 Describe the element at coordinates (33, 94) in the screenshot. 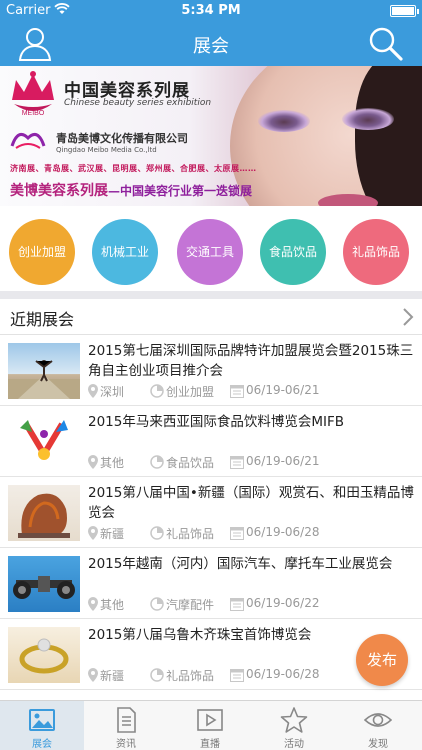

I see `crown-logo-icon: MEIBO` at that location.